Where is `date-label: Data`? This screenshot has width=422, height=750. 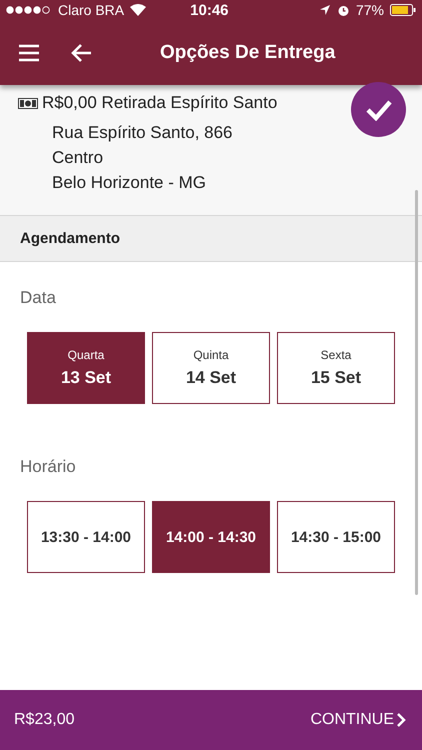
date-label: Data is located at coordinates (38, 298).